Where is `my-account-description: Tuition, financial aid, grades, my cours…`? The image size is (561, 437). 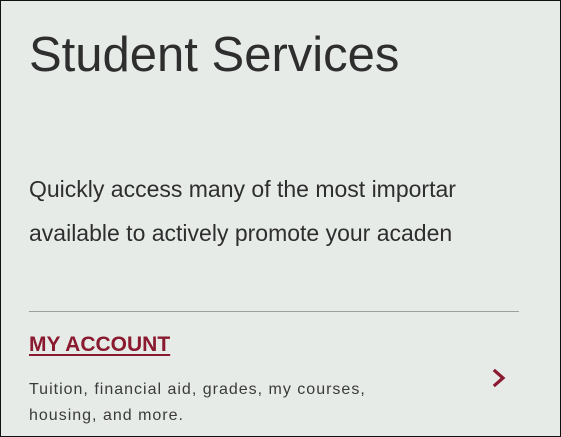 my-account-description: Tuition, financial aid, grades, my cours… is located at coordinates (197, 402).